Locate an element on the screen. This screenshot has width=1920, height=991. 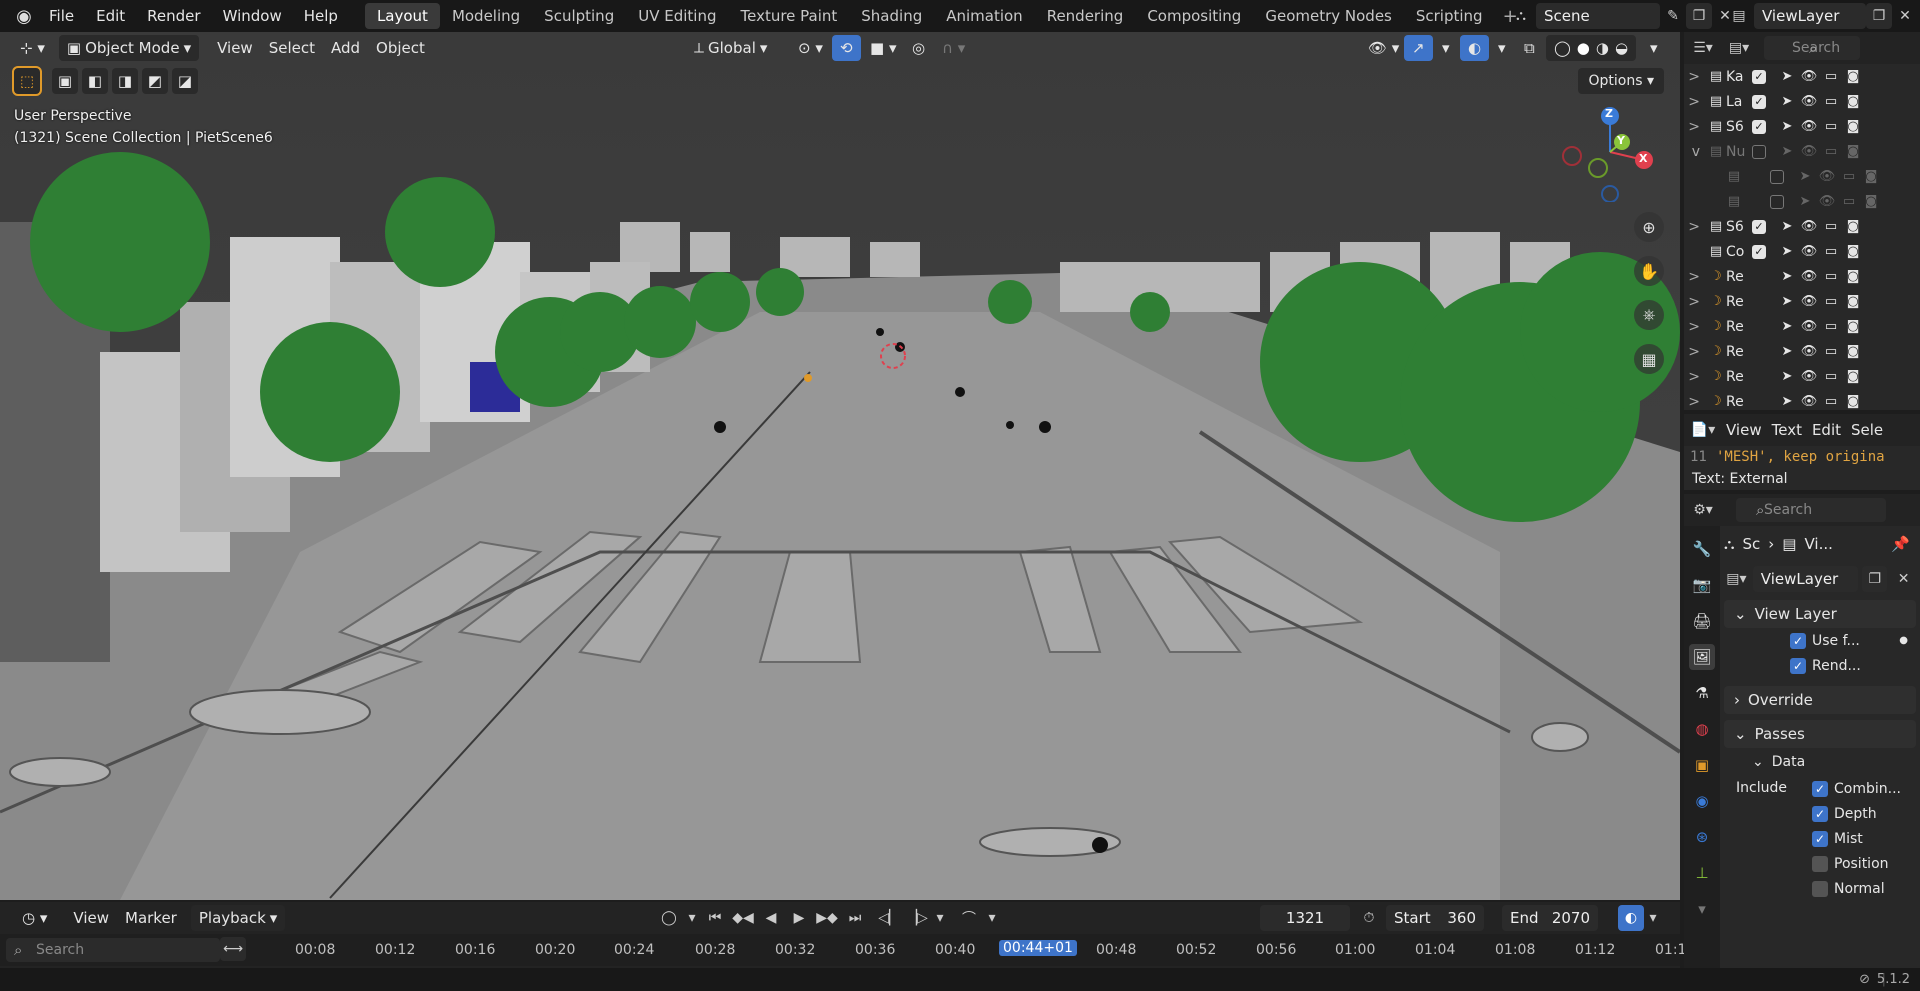
blender-logo-icon: ◉ is located at coordinates (24, 16).